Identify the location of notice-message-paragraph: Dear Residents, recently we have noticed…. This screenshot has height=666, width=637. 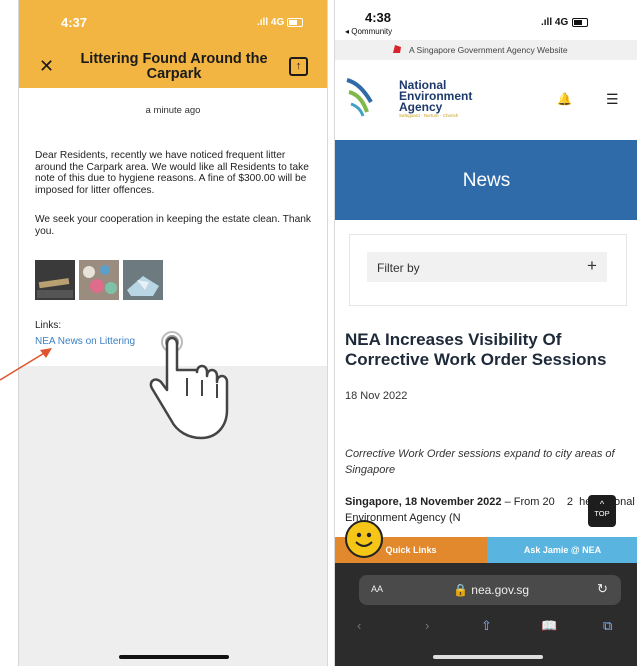
(172, 173).